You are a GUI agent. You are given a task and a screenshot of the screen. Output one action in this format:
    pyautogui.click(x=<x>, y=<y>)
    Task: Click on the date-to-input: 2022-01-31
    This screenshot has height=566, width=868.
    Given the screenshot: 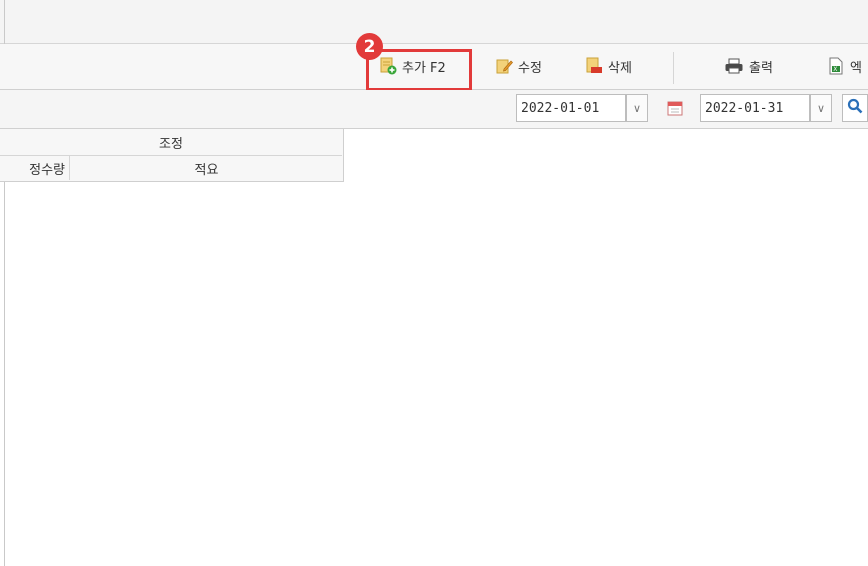 What is the action you would take?
    pyautogui.click(x=755, y=108)
    